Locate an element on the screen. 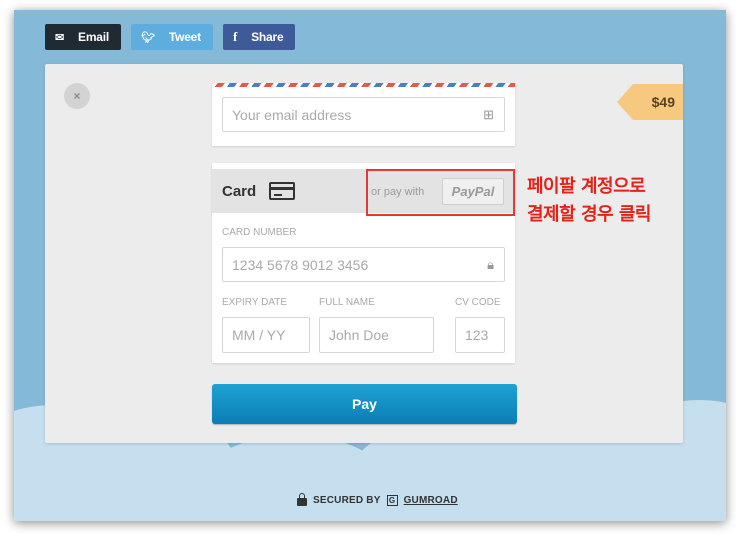 This screenshot has height=541, width=741. expiry-input: MM / YY is located at coordinates (266, 335).